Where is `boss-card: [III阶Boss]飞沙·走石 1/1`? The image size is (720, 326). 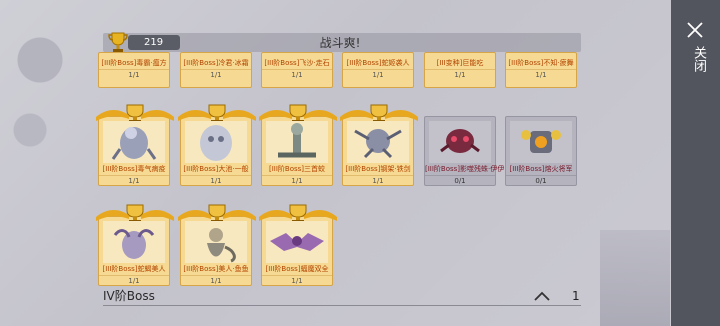
boss-card: [III阶Boss]飞沙·走石 1/1 is located at coordinates (297, 70).